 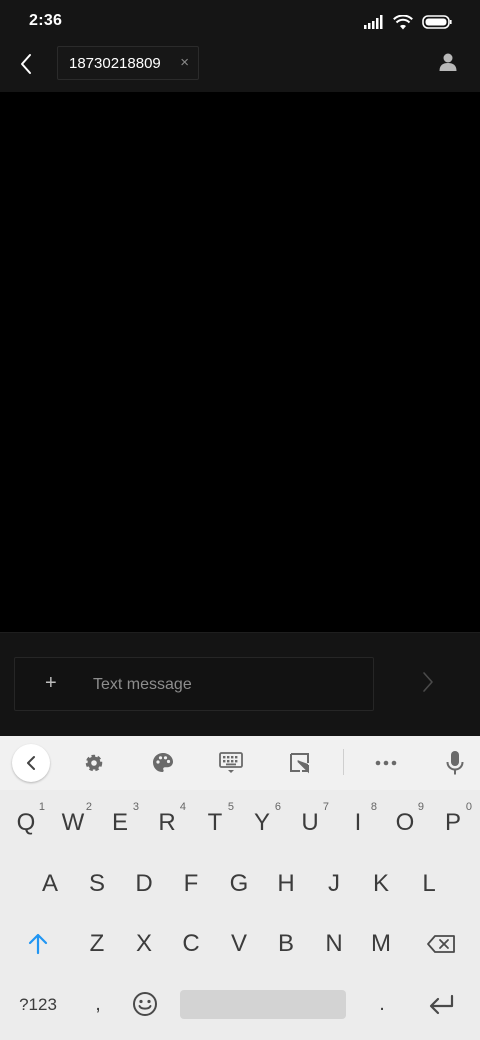 I want to click on recipient-number: 18730218809, so click(x=115, y=63).